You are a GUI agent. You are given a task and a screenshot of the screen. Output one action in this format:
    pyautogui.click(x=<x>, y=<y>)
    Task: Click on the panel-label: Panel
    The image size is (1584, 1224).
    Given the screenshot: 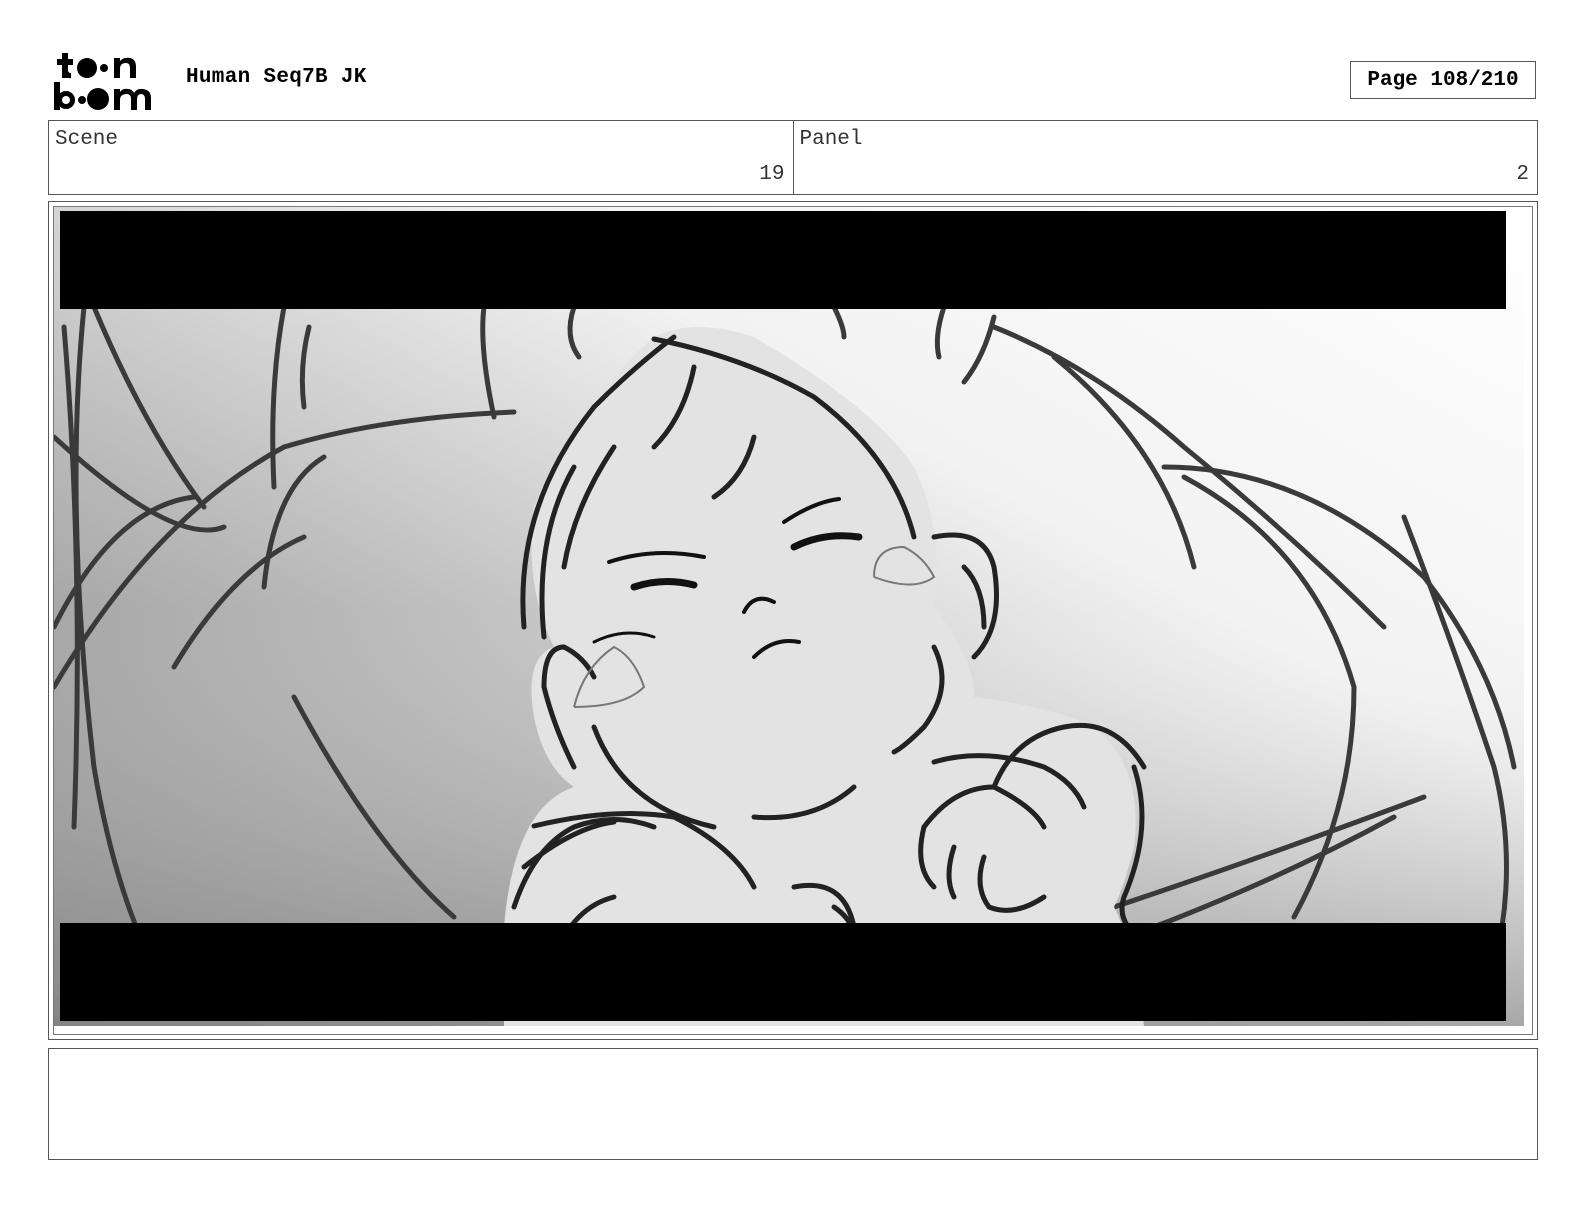 What is the action you would take?
    pyautogui.click(x=831, y=139)
    